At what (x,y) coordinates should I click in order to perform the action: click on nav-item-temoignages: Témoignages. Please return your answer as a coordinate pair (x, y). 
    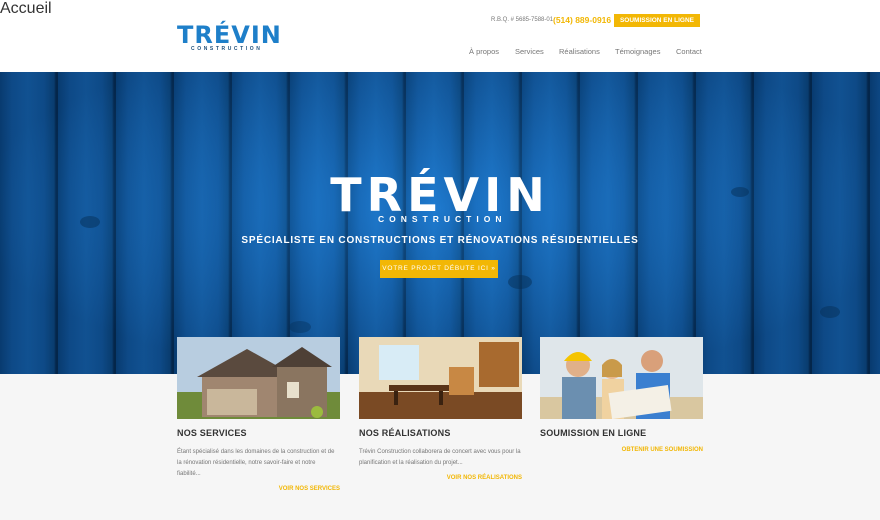
    Looking at the image, I should click on (637, 51).